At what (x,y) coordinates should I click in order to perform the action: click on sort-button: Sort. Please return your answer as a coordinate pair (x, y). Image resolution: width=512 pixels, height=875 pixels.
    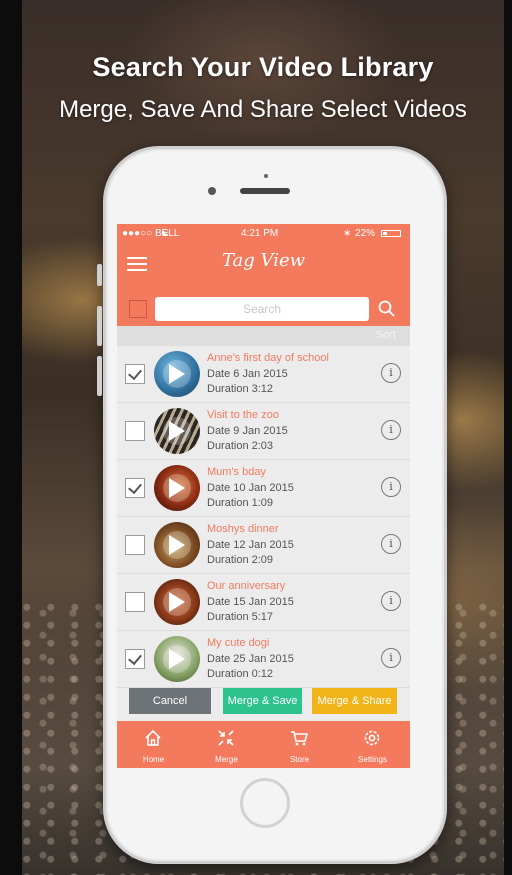
    Looking at the image, I should click on (386, 335).